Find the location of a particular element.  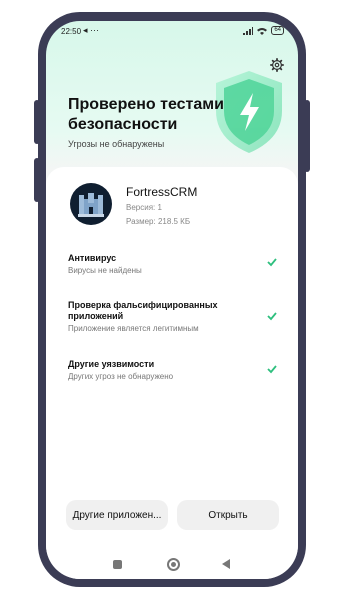

triangle-back-icon is located at coordinates (226, 564).